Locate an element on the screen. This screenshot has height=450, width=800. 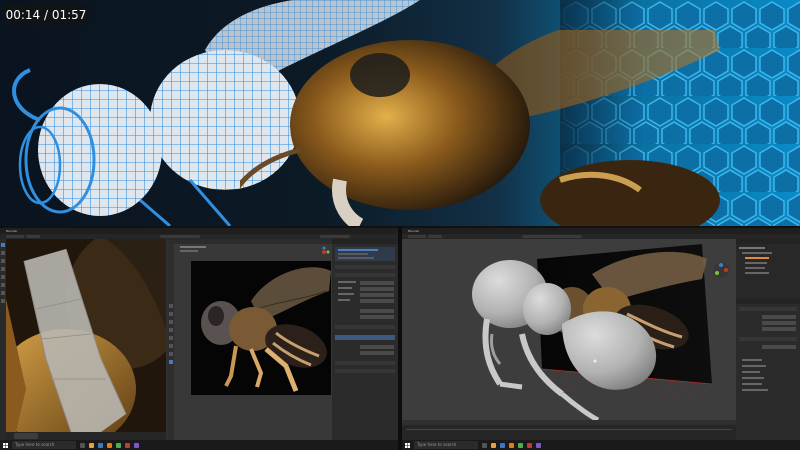
image-info-label is located at coordinates (193, 250).